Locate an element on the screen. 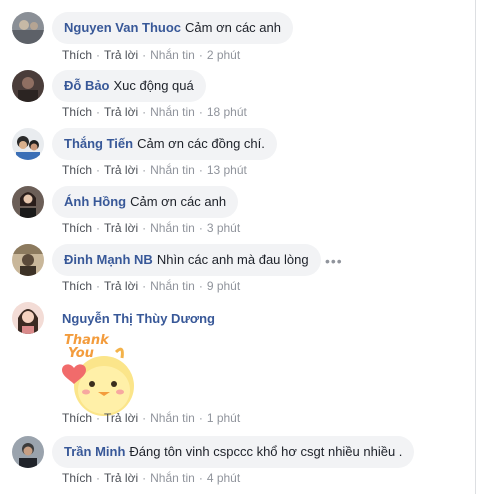  comment-actions: Thích · Trả lời · Nhắn tin · 3 phút is located at coordinates (151, 228).